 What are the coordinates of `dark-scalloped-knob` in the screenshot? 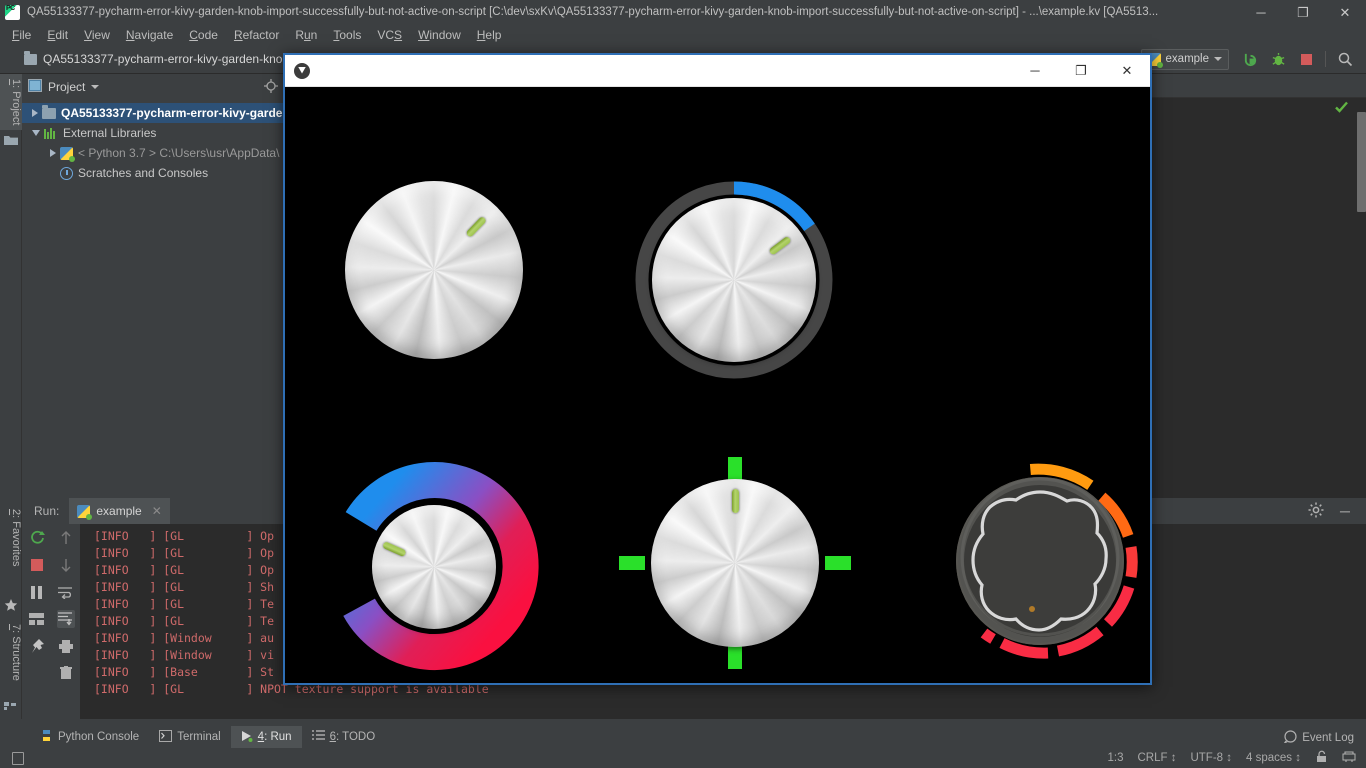 It's located at (1040, 563).